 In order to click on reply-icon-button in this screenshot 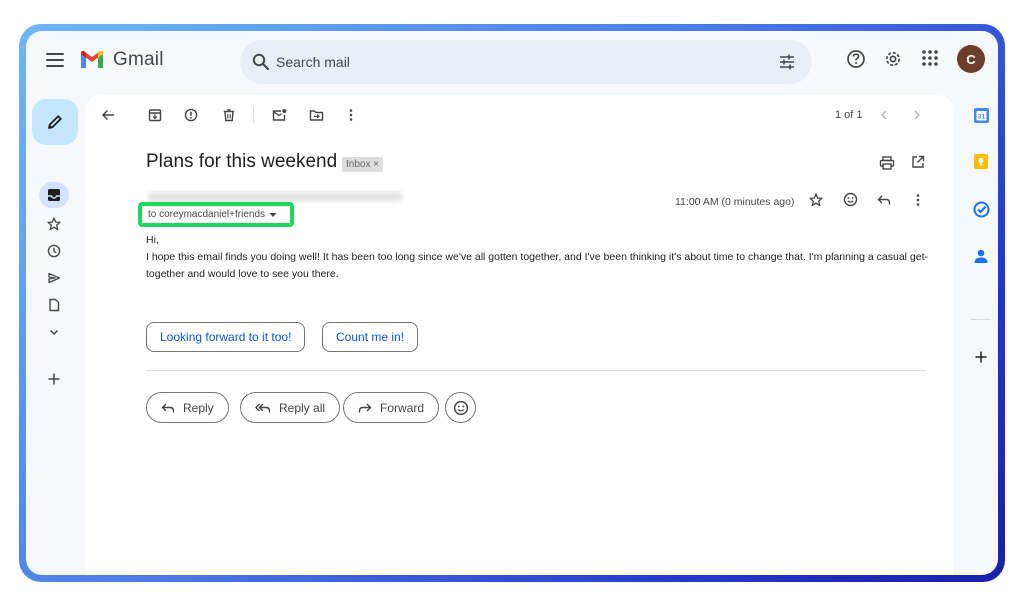, I will do `click(884, 200)`.